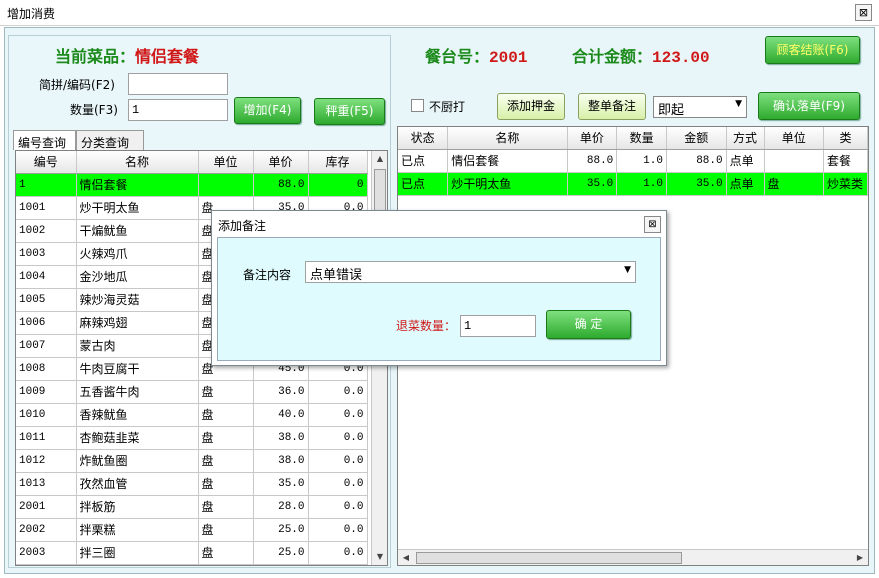 The image size is (879, 578). What do you see at coordinates (267, 110) in the screenshot?
I see `add-button: 增加(F4)` at bounding box center [267, 110].